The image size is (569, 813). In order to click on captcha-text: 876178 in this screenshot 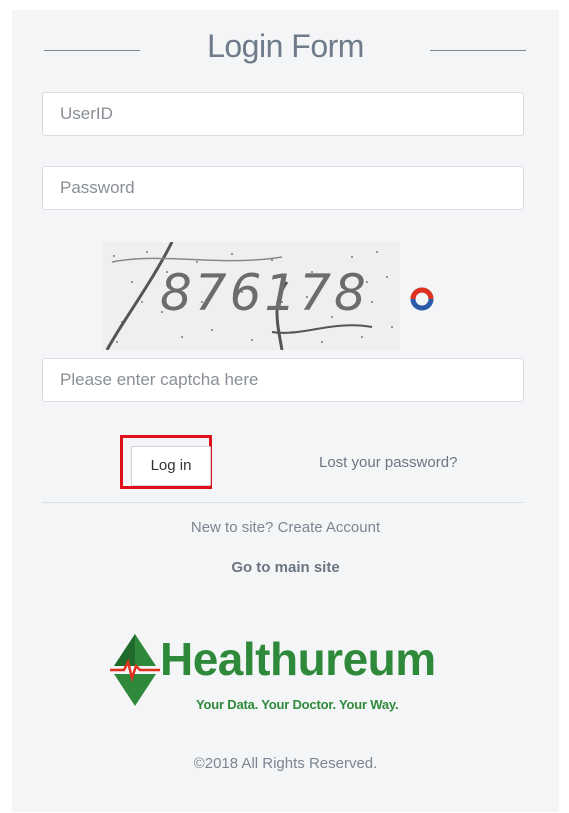, I will do `click(264, 293)`.